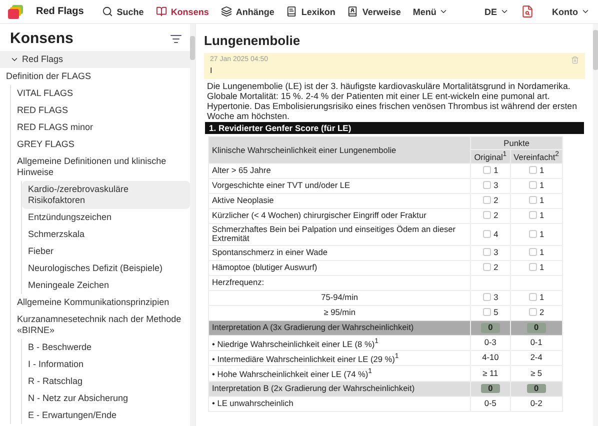  I want to click on tree-item: I - Information, so click(106, 364).